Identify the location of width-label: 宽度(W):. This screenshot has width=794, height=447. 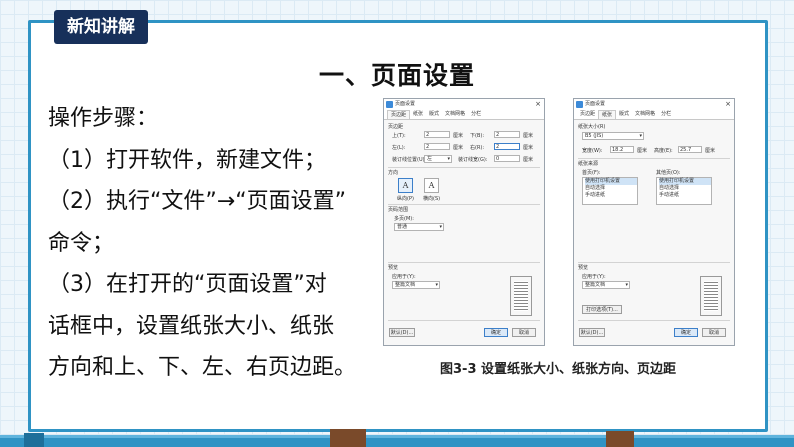
(592, 151).